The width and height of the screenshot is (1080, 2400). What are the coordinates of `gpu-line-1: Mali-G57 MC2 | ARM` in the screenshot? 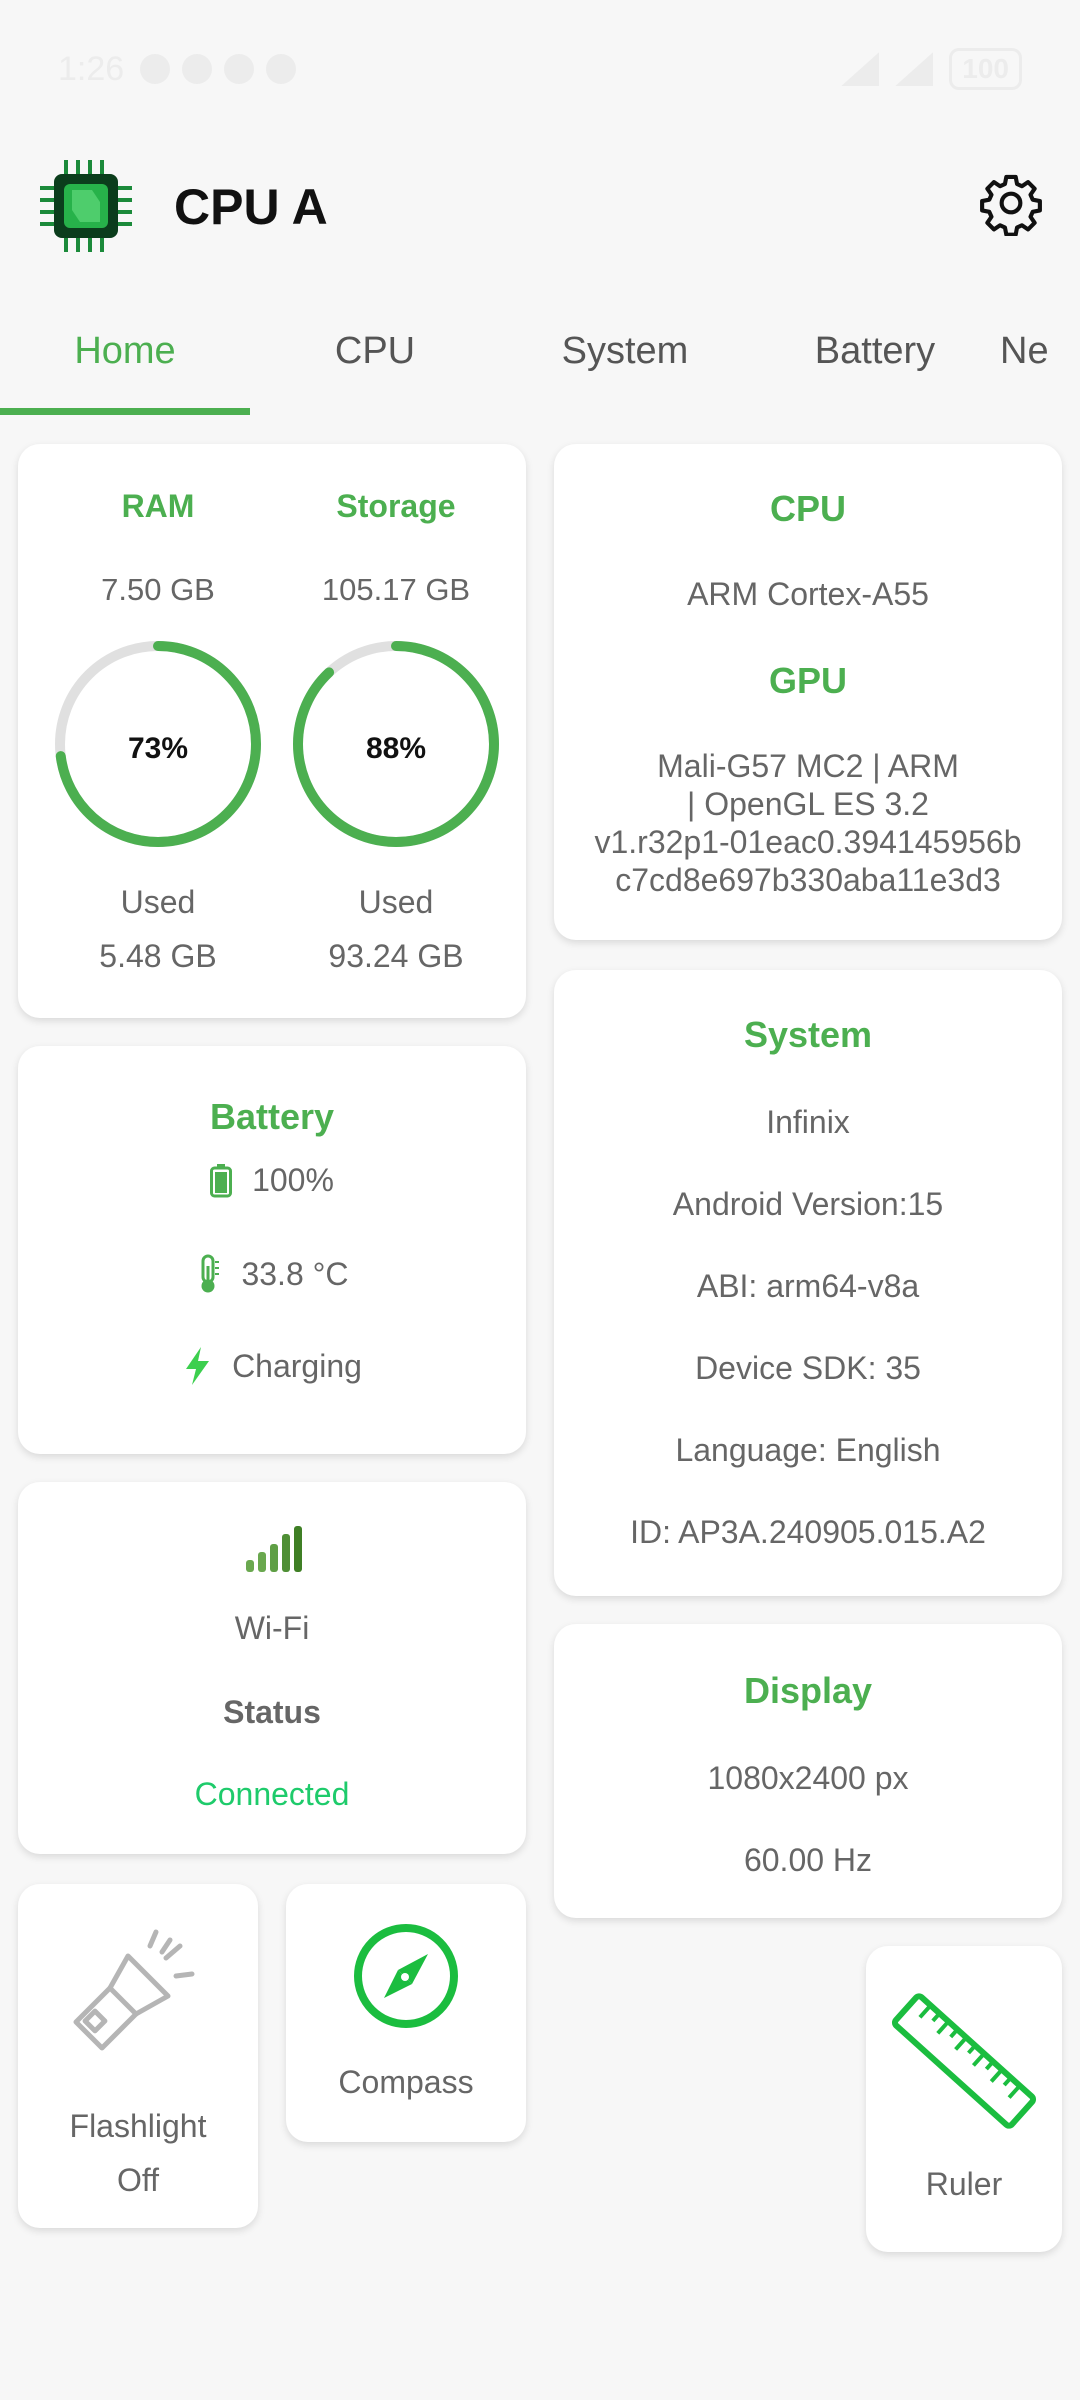 It's located at (808, 766).